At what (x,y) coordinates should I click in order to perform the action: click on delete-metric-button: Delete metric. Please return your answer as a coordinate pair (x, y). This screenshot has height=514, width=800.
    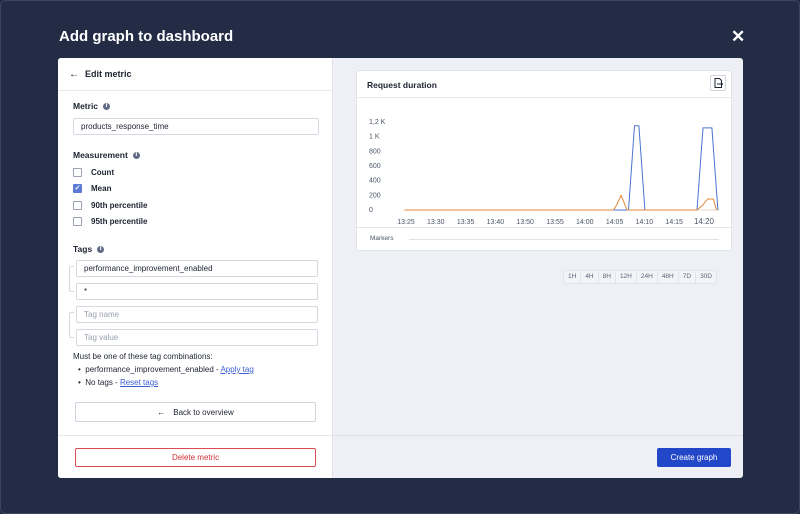
    Looking at the image, I should click on (195, 457).